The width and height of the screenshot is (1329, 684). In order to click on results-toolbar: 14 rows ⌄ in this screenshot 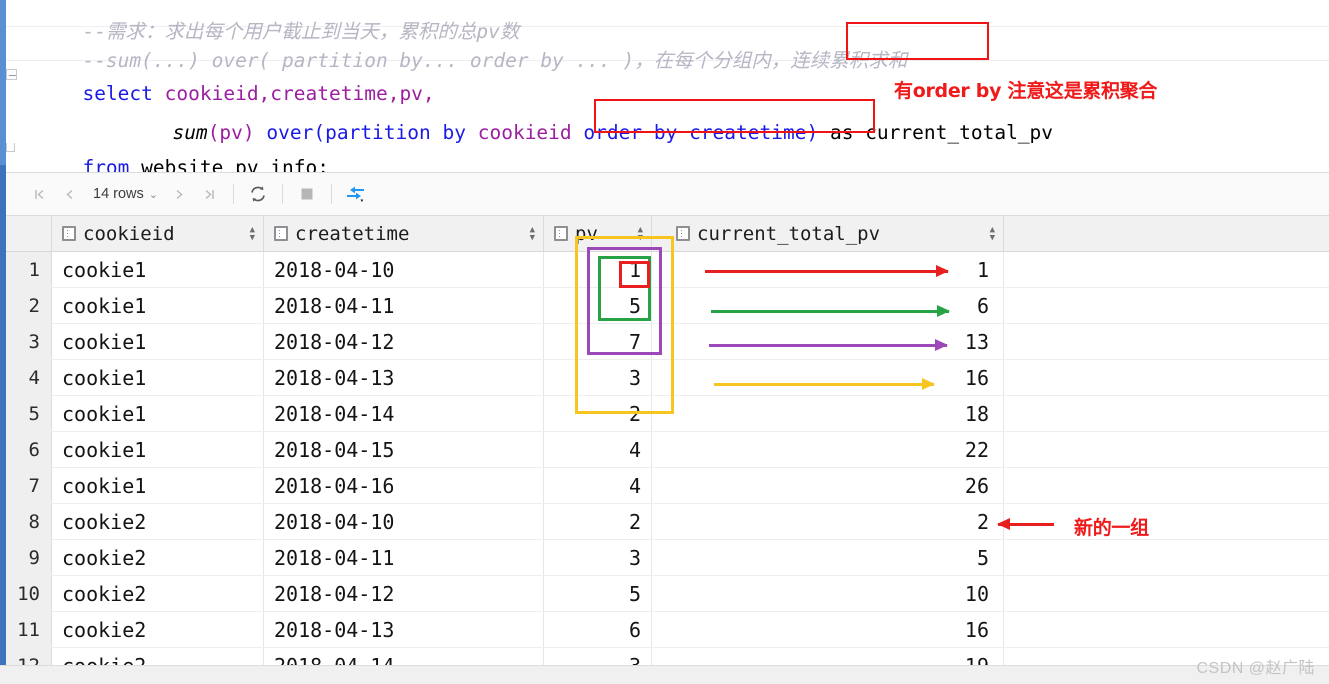, I will do `click(667, 194)`.